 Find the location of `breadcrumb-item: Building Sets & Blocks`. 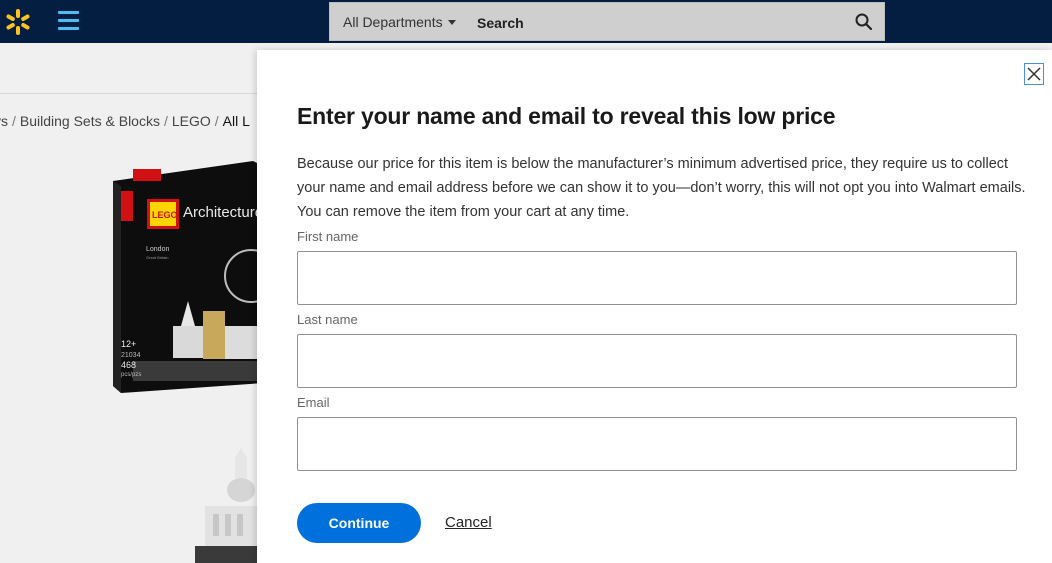

breadcrumb-item: Building Sets & Blocks is located at coordinates (90, 121).